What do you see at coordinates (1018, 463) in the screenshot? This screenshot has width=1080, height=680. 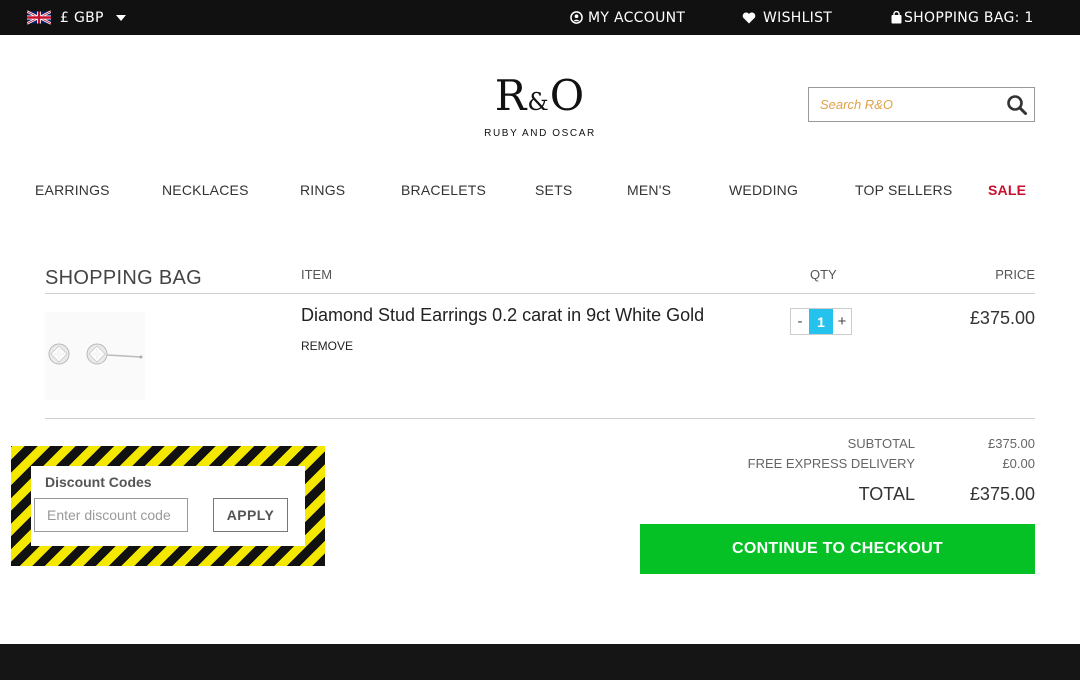 I see `delivery-value: £0.00` at bounding box center [1018, 463].